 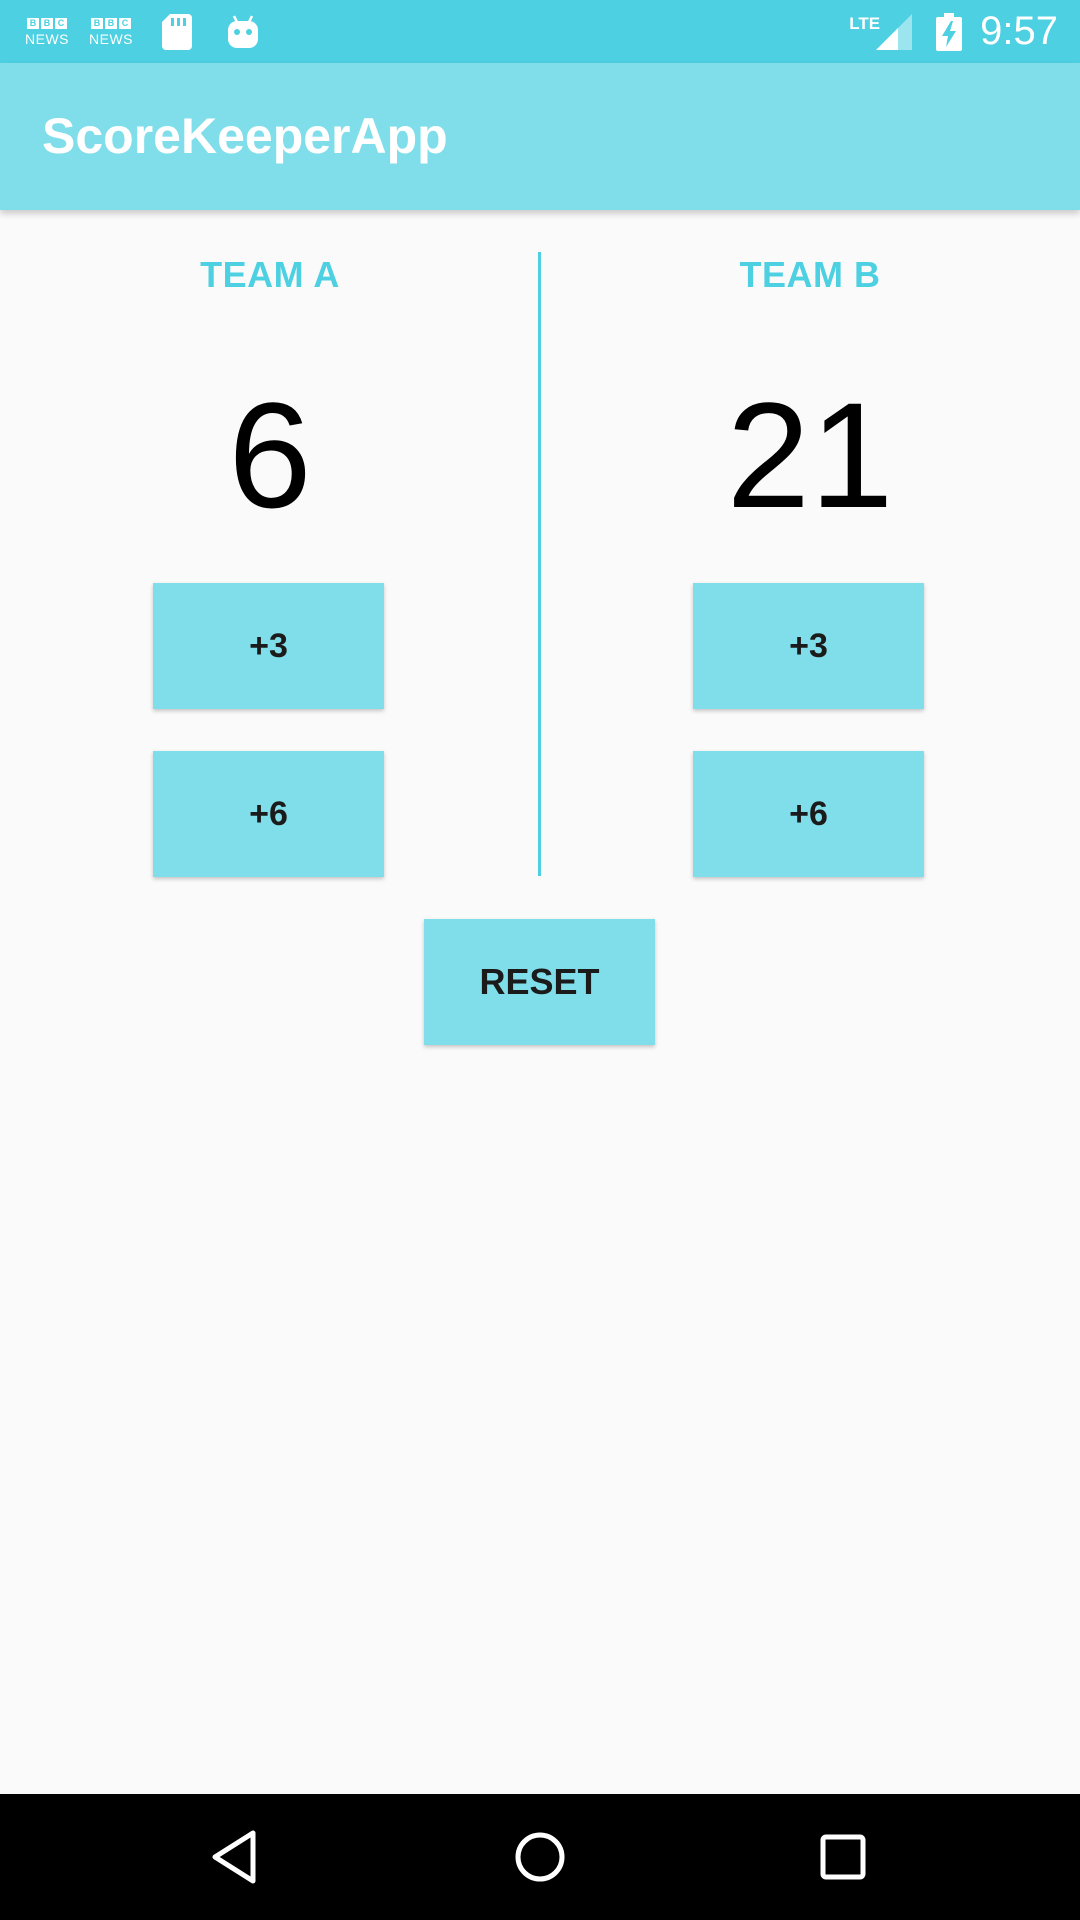 What do you see at coordinates (177, 31) in the screenshot?
I see `sd-card-icon` at bounding box center [177, 31].